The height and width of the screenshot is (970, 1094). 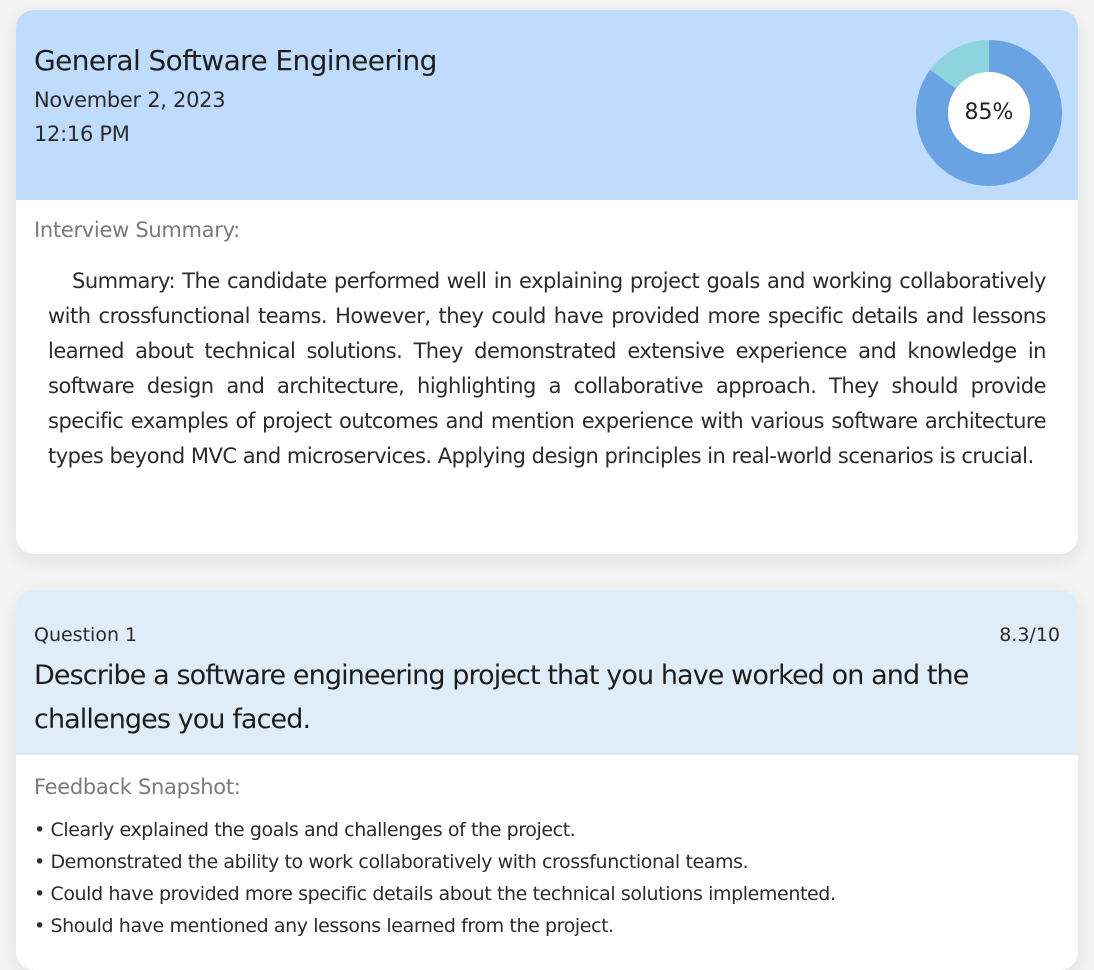 I want to click on summary-label: Interview Summary:, so click(x=137, y=230).